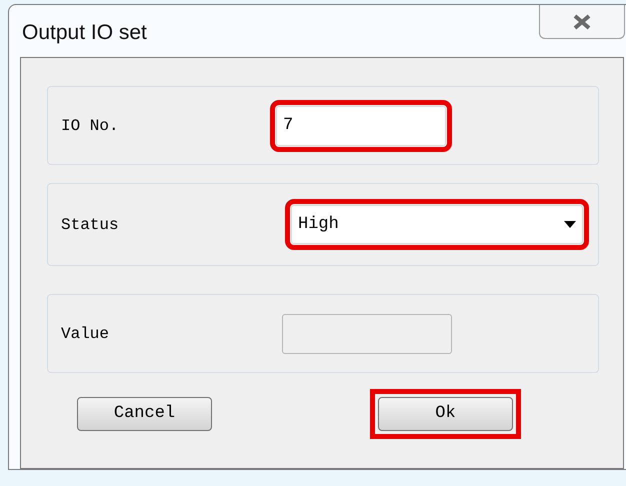  I want to click on close-icon, so click(582, 22).